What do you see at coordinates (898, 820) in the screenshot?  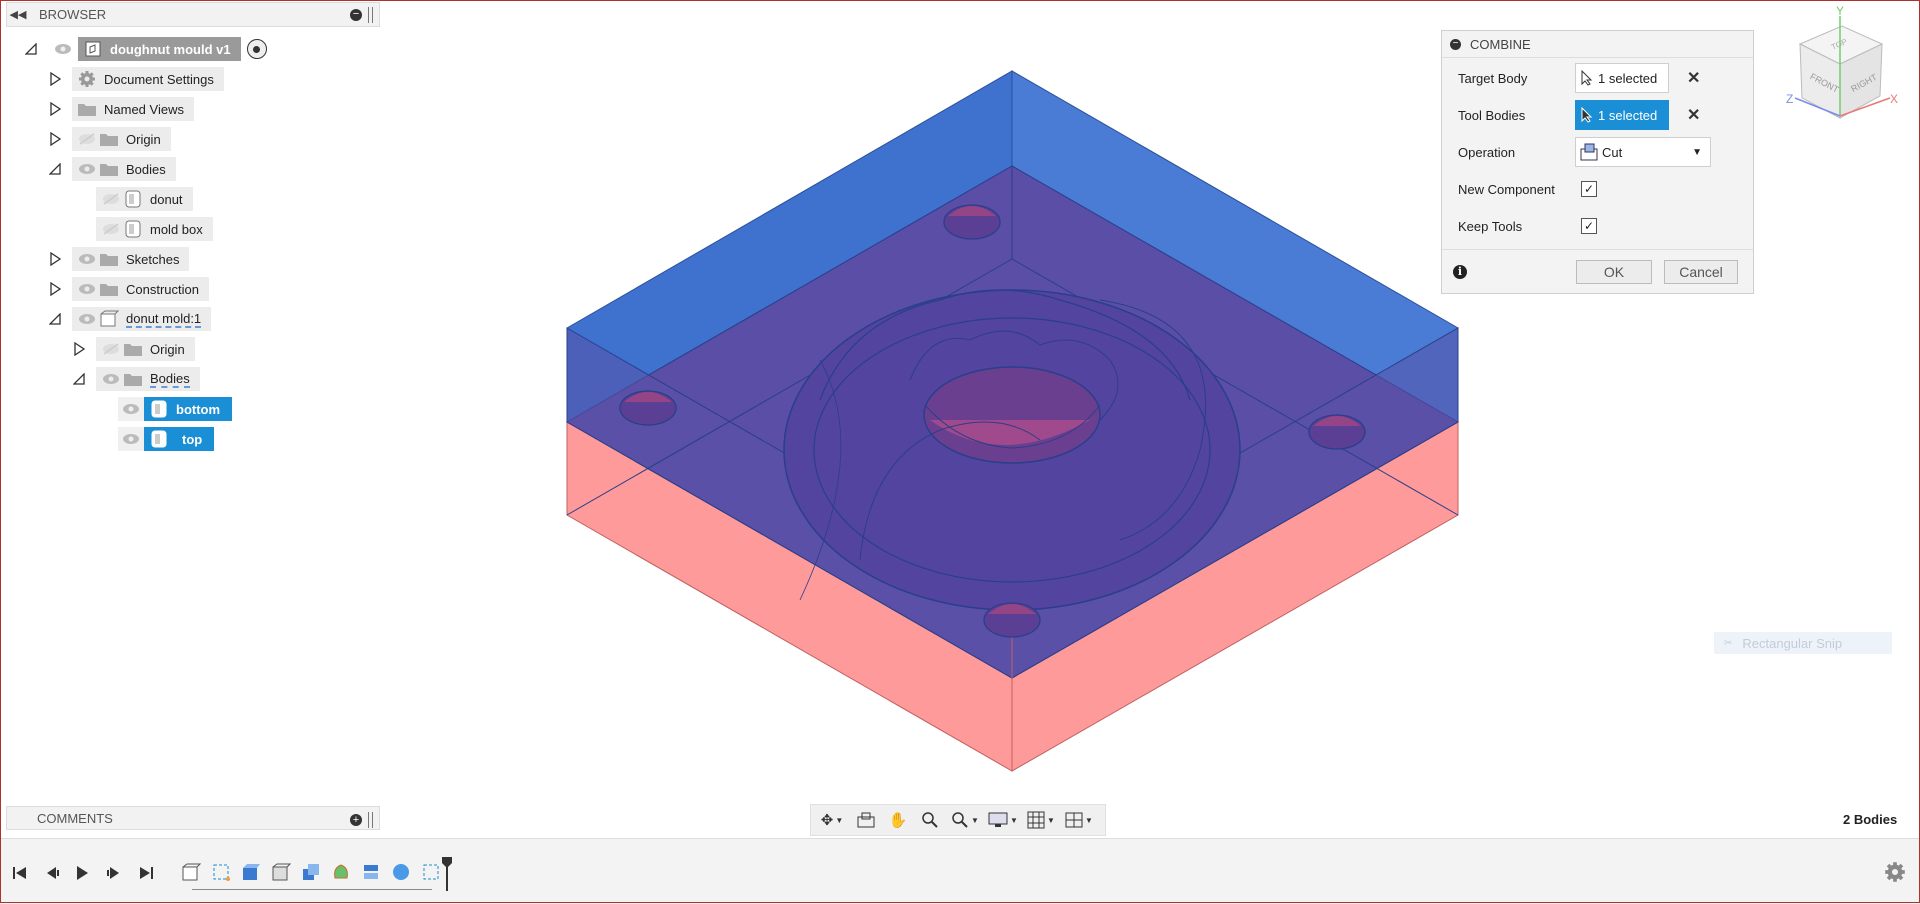 I see `pan-hand-icon: ✋` at bounding box center [898, 820].